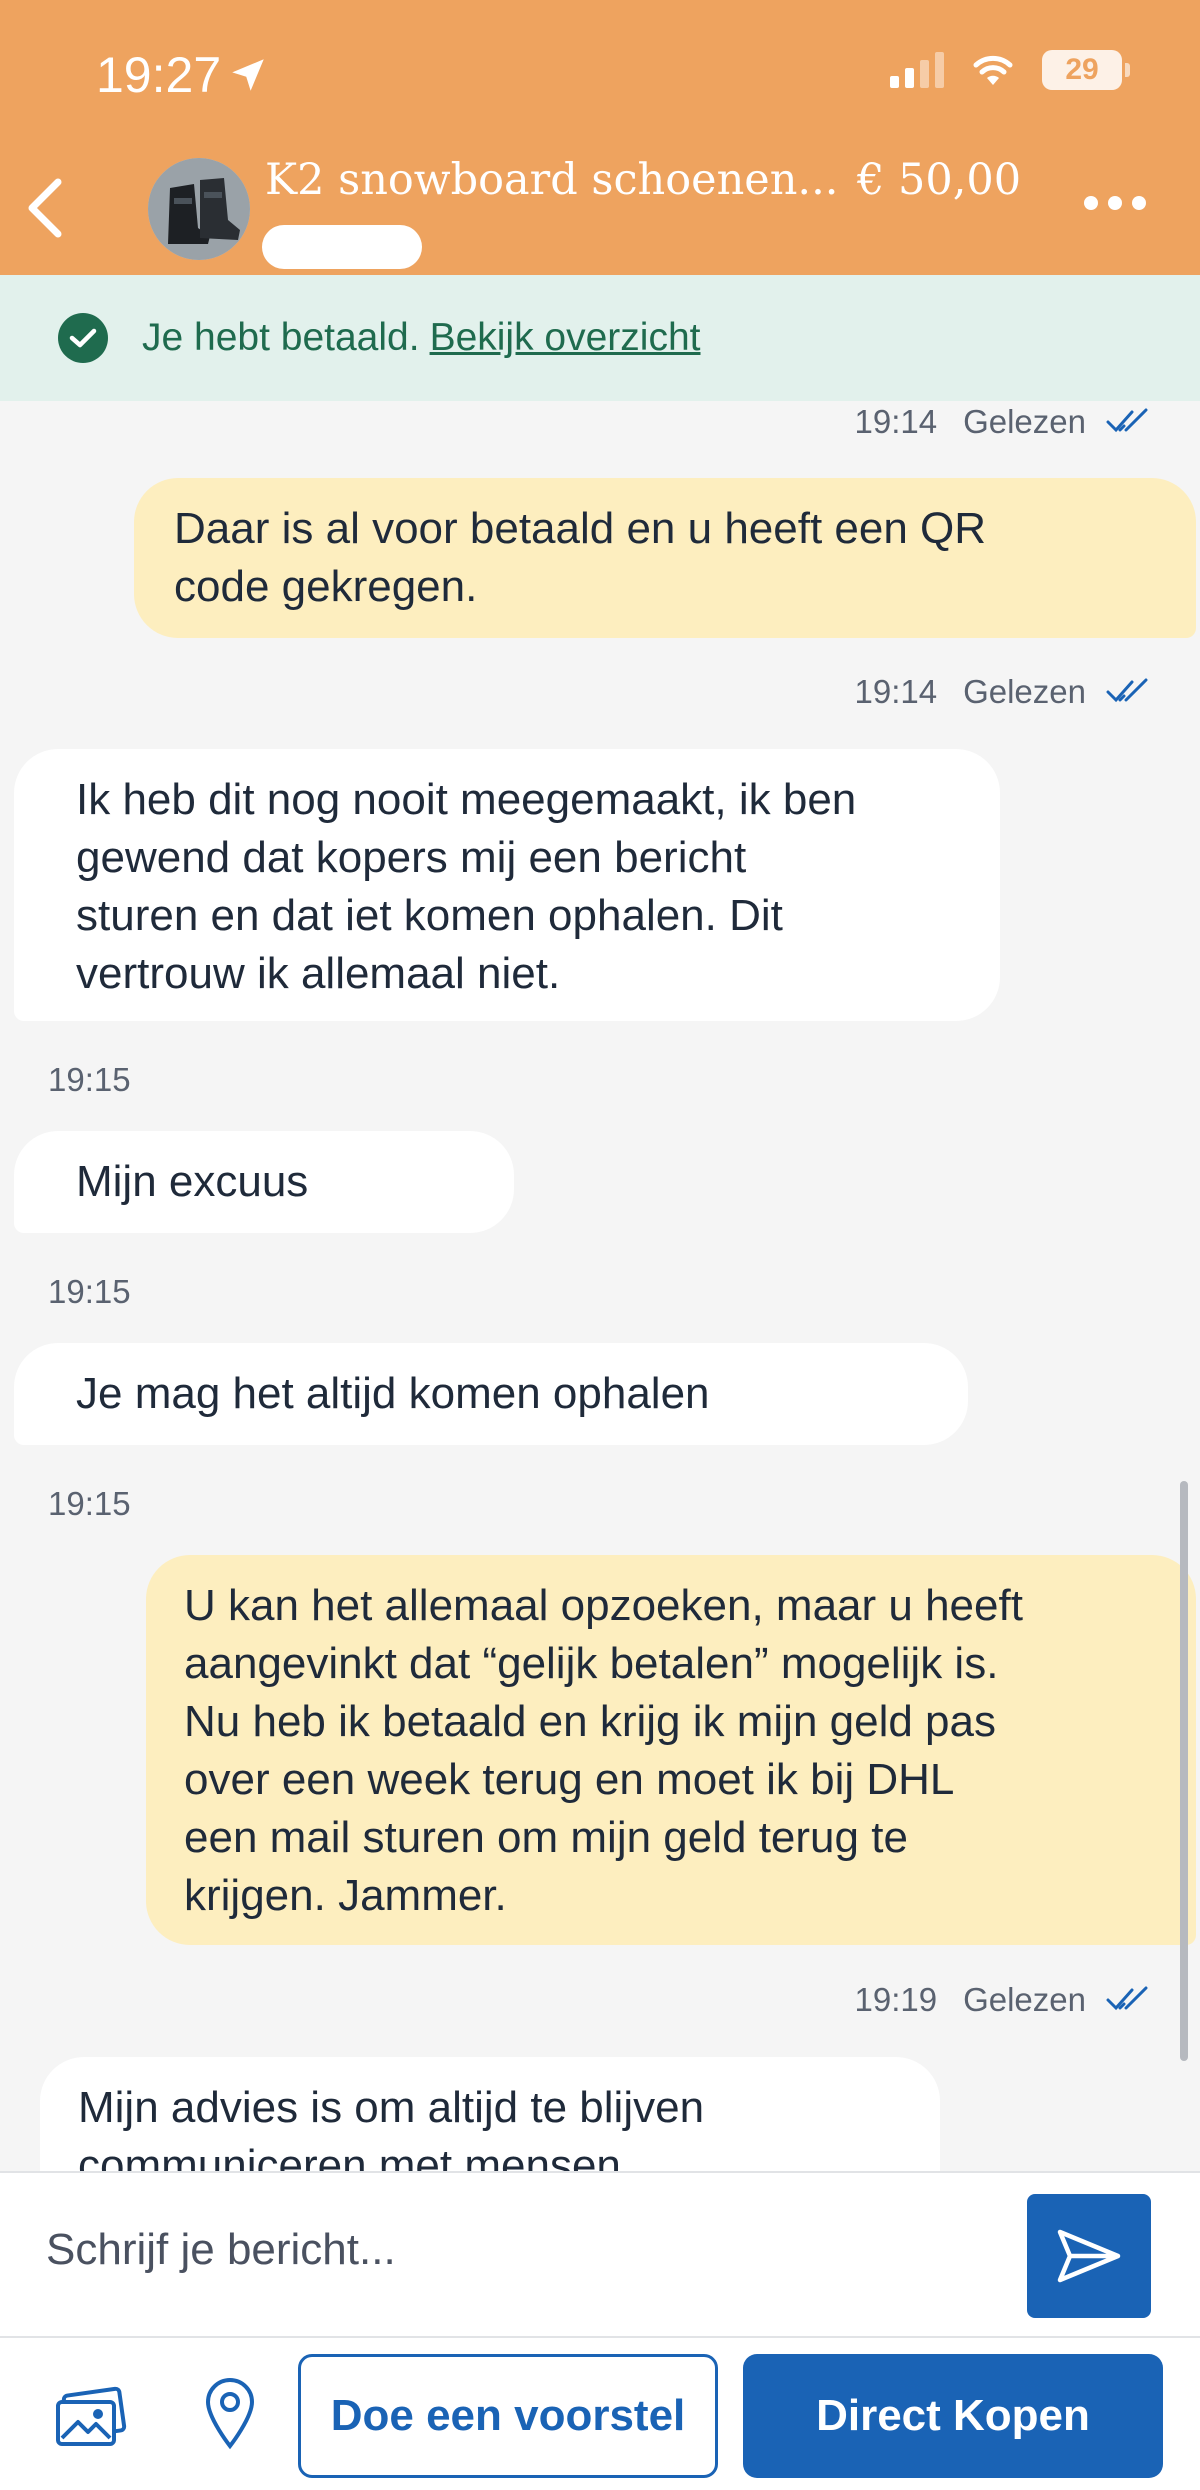  What do you see at coordinates (192, 1181) in the screenshot?
I see `message-text: Mijn excuus` at bounding box center [192, 1181].